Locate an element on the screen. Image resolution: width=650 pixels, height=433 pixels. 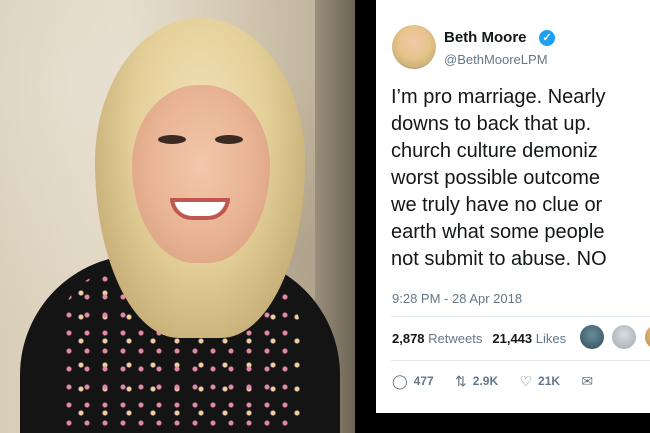
retweets-label: Retweets is located at coordinates (455, 338).